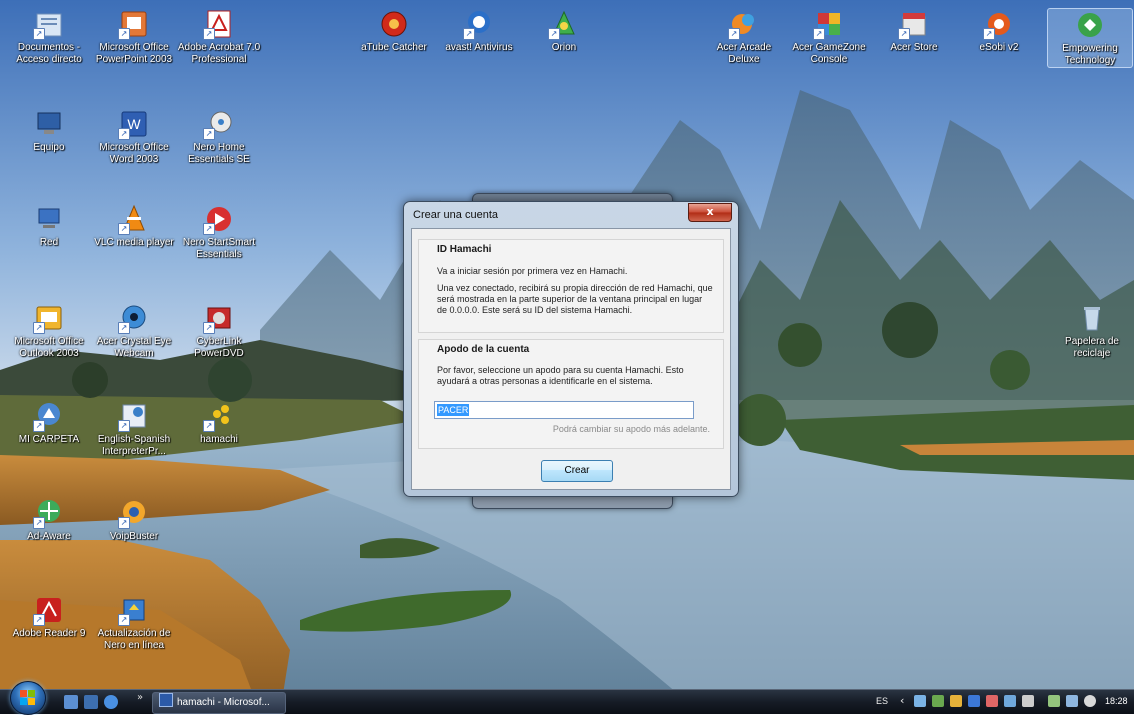  I want to click on desktop-icon-label: Microsoft Office Outlook 2003, so click(49, 347).